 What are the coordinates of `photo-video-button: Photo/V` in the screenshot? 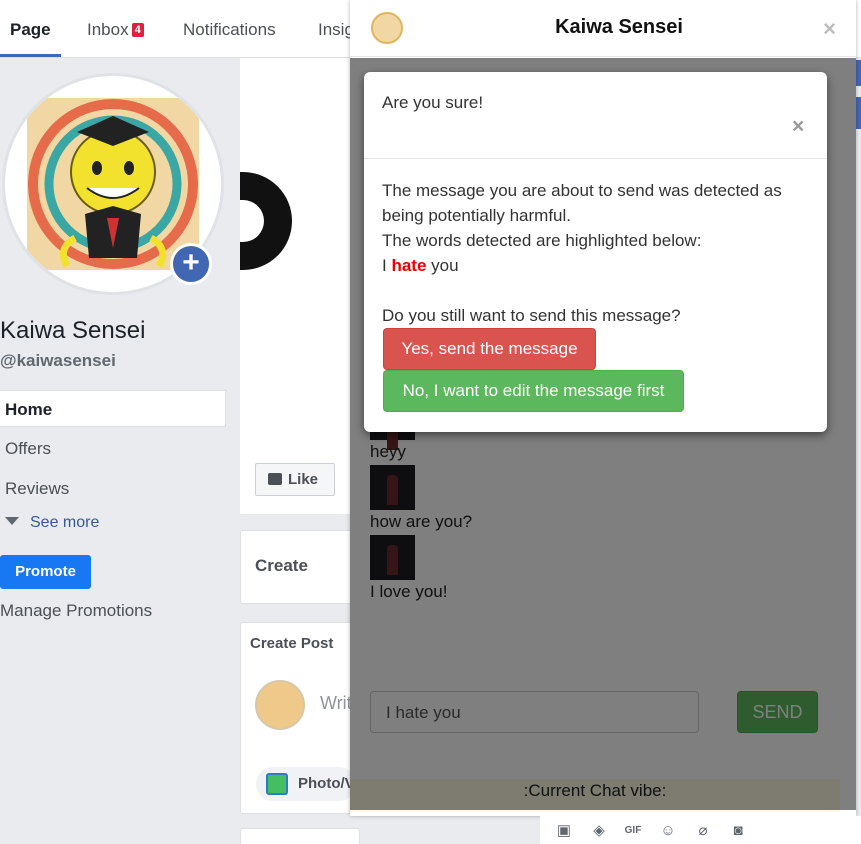 It's located at (306, 784).